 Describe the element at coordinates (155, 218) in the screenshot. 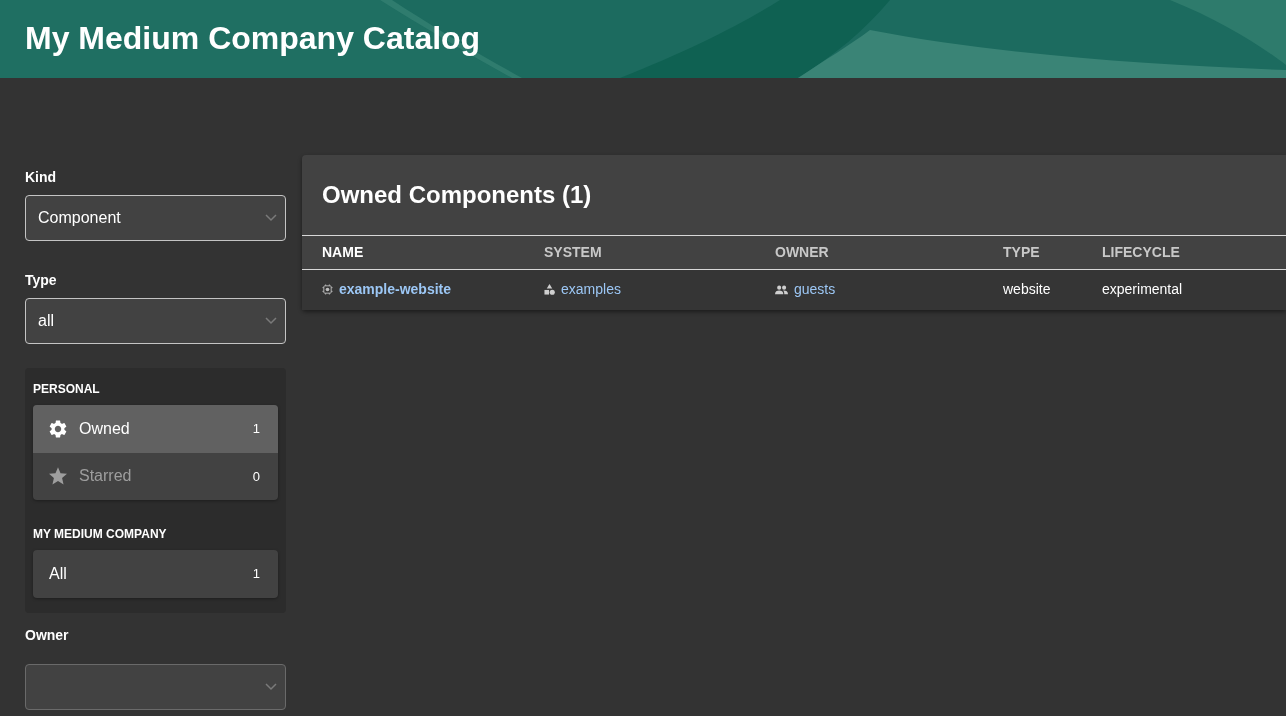

I see `kind-select: Component` at that location.